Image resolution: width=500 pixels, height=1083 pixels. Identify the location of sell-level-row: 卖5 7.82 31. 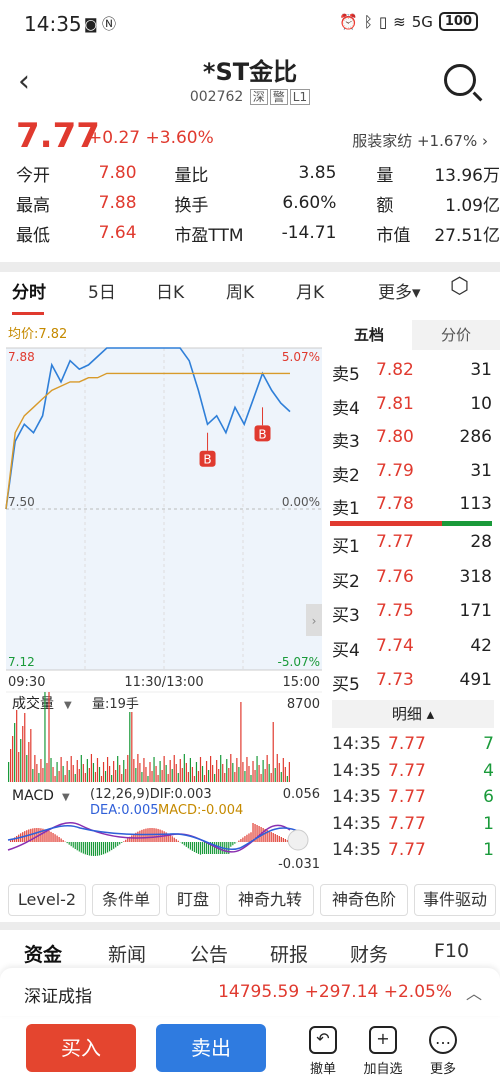
(413, 375).